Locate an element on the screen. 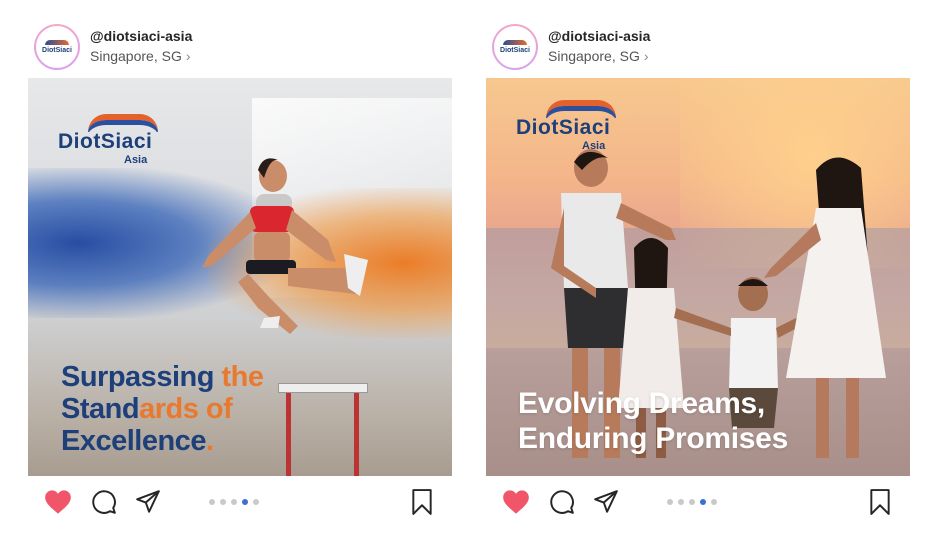  headline-line1: Evolving Dreams, is located at coordinates (641, 403).